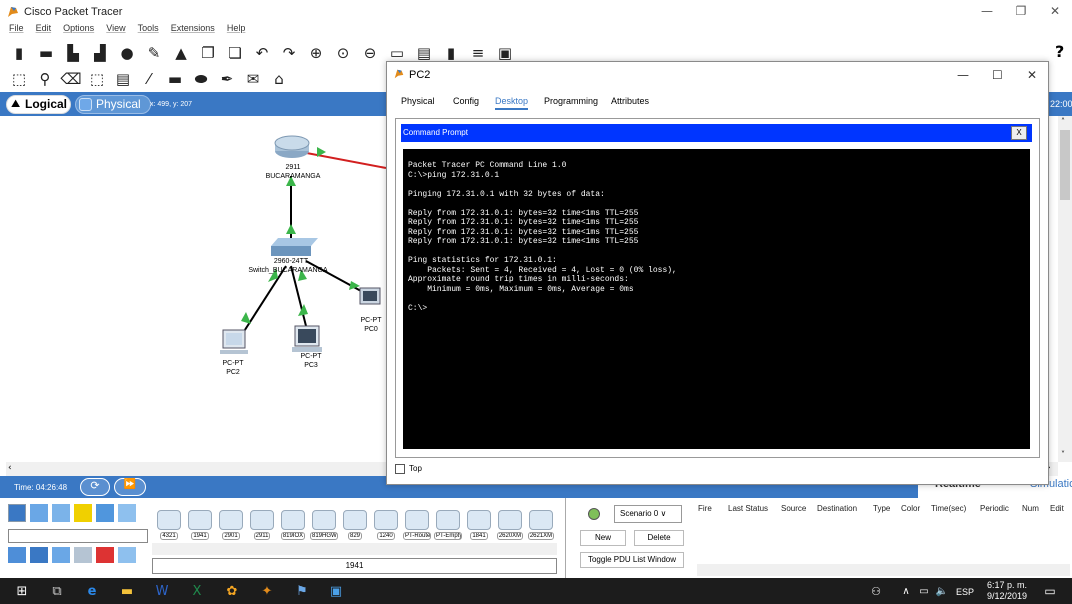 This screenshot has height=604, width=1072. I want to click on battery-icon: ▭, so click(924, 591).